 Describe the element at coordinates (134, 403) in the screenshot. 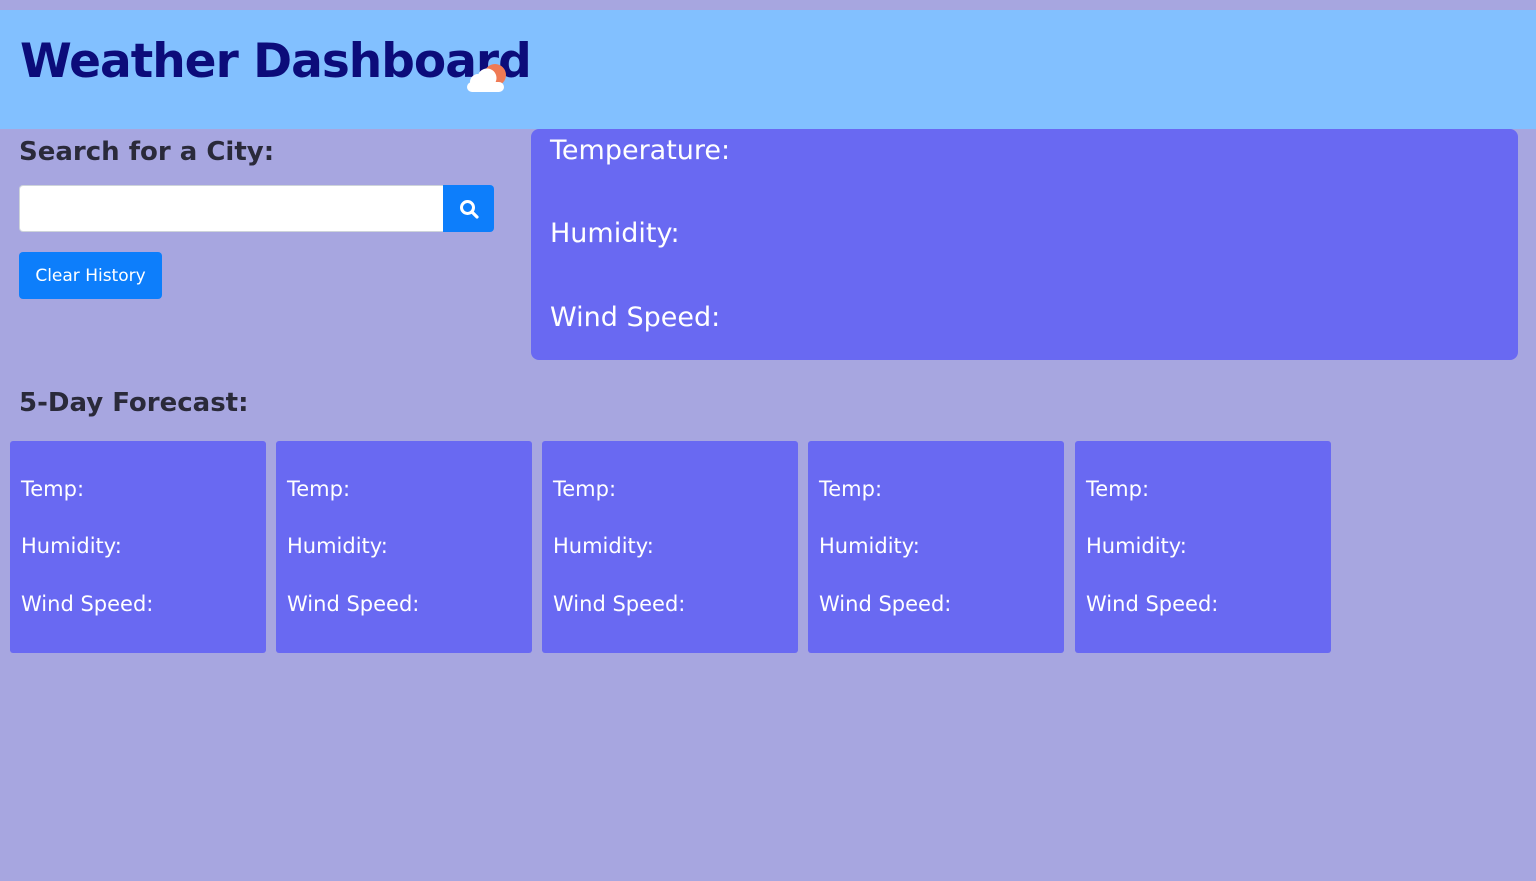

I see `forecast-heading: 5-Day Forecast:` at that location.